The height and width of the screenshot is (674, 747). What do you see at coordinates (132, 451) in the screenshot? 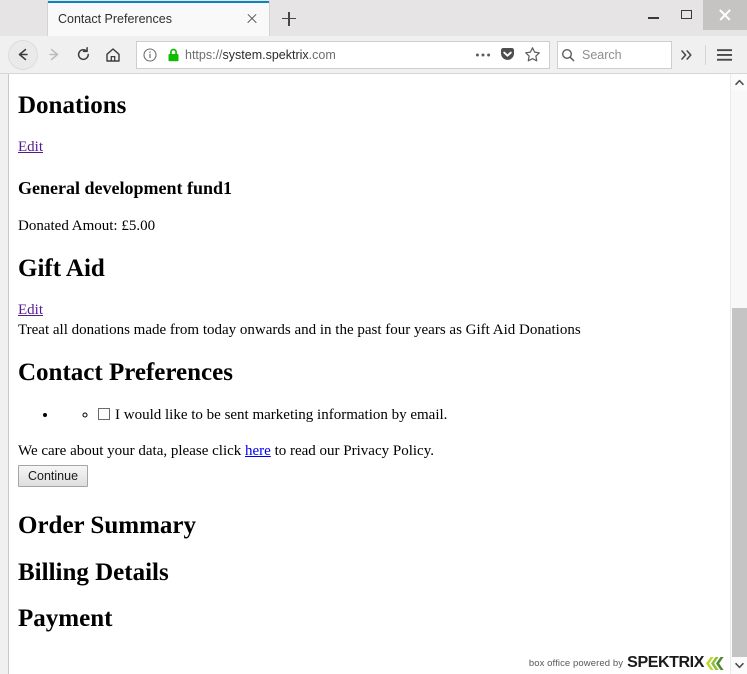
I see `privacy-text-before: We care about your data, please click` at bounding box center [132, 451].